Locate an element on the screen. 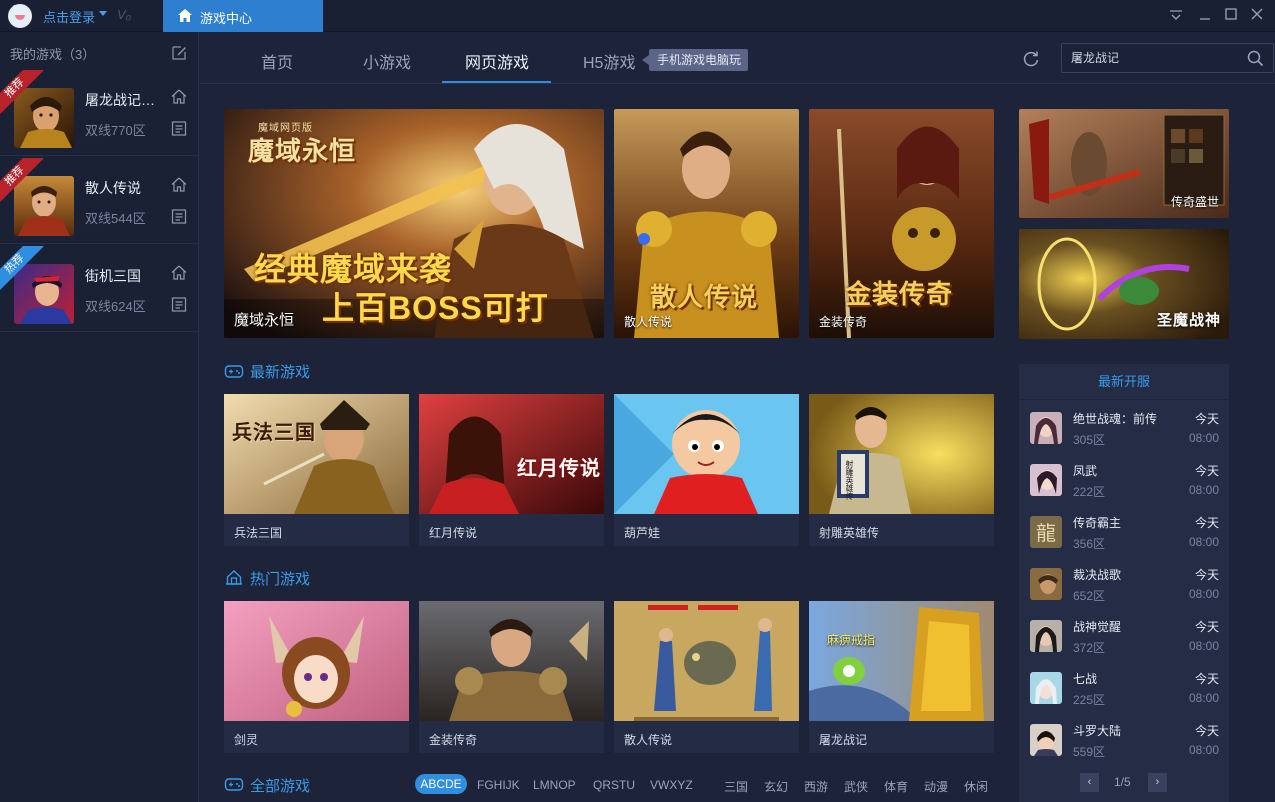  game-tile: 剑灵 is located at coordinates (316, 677).